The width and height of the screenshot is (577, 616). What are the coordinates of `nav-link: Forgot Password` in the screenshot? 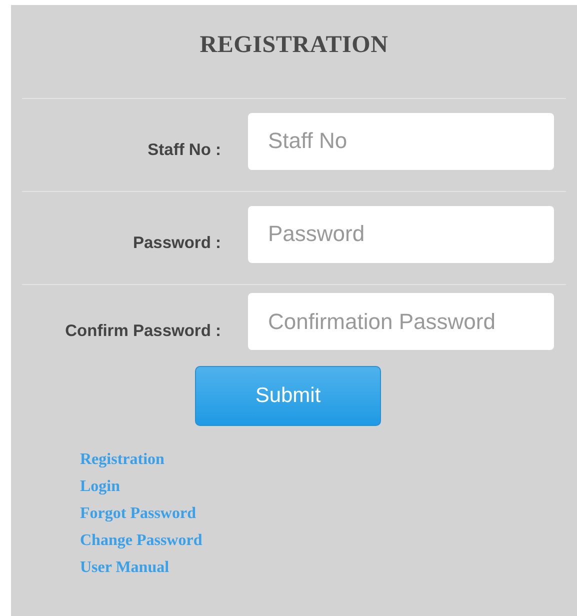 It's located at (138, 513).